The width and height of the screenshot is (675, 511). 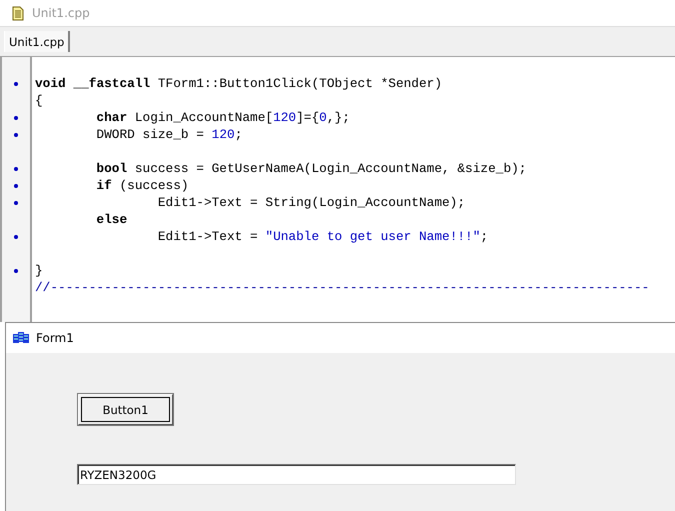 I want to click on code-line: //------------------------------------------------------------------------------, so click(x=342, y=287).